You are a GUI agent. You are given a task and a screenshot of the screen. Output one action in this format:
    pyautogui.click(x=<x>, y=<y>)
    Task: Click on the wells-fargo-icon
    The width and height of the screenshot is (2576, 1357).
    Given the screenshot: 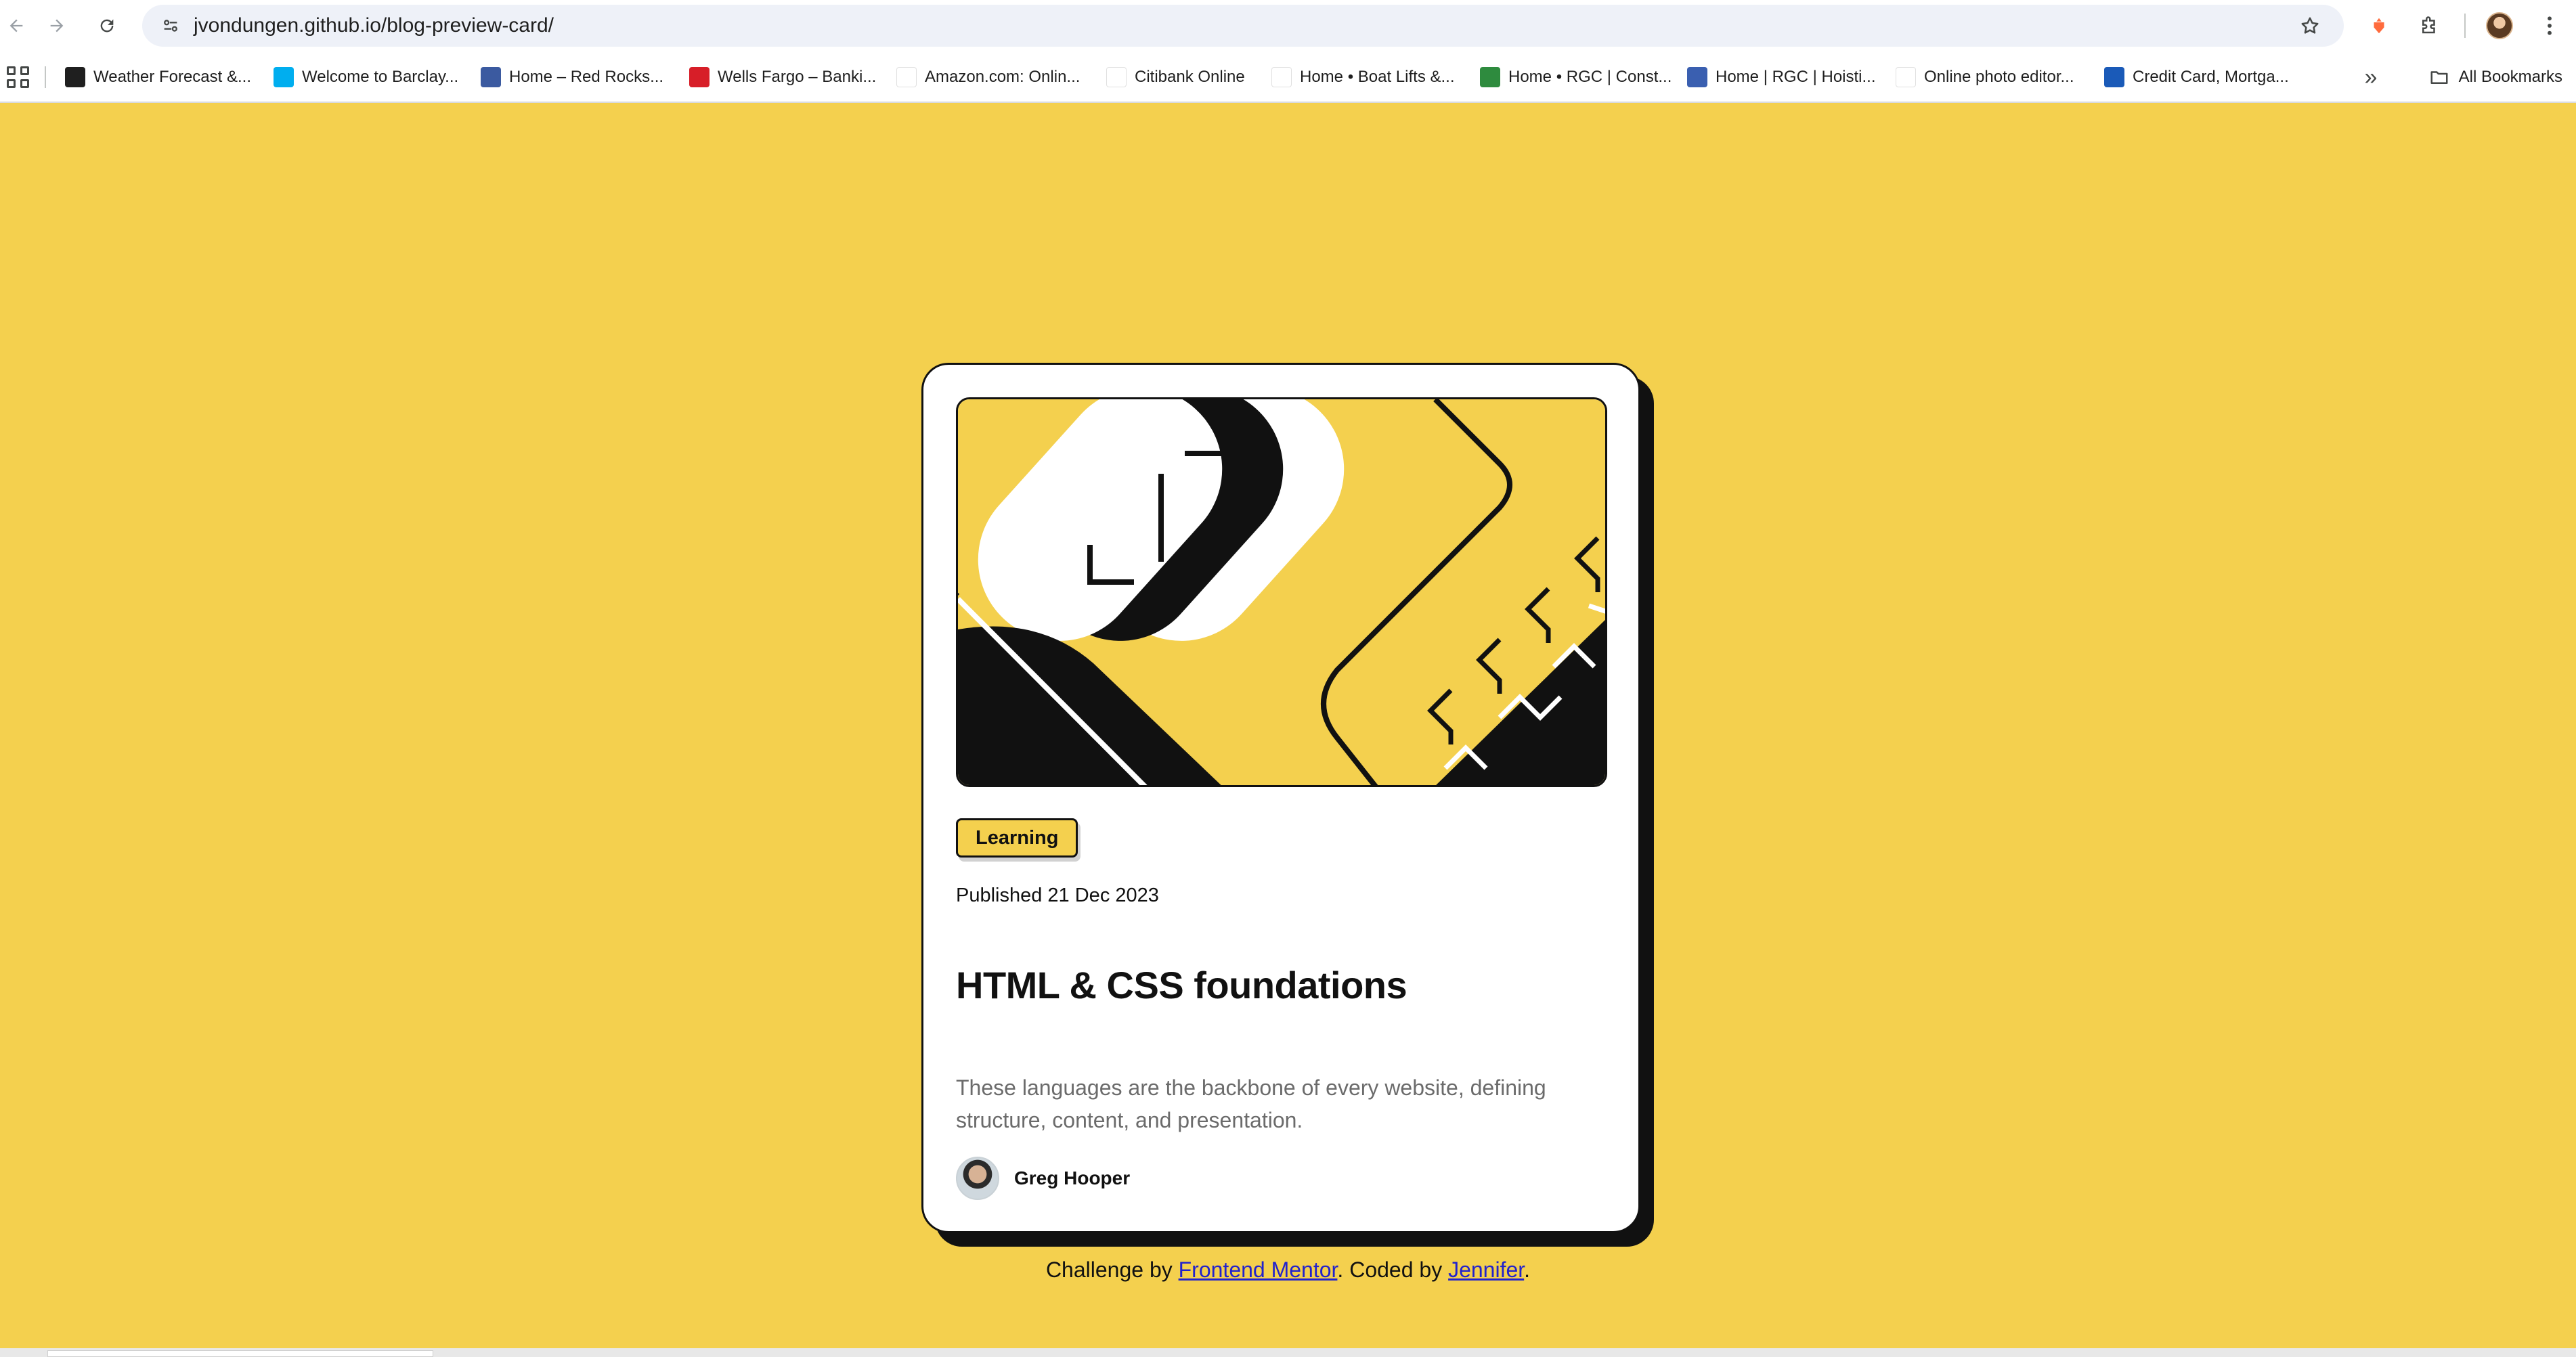 What is the action you would take?
    pyautogui.click(x=699, y=77)
    